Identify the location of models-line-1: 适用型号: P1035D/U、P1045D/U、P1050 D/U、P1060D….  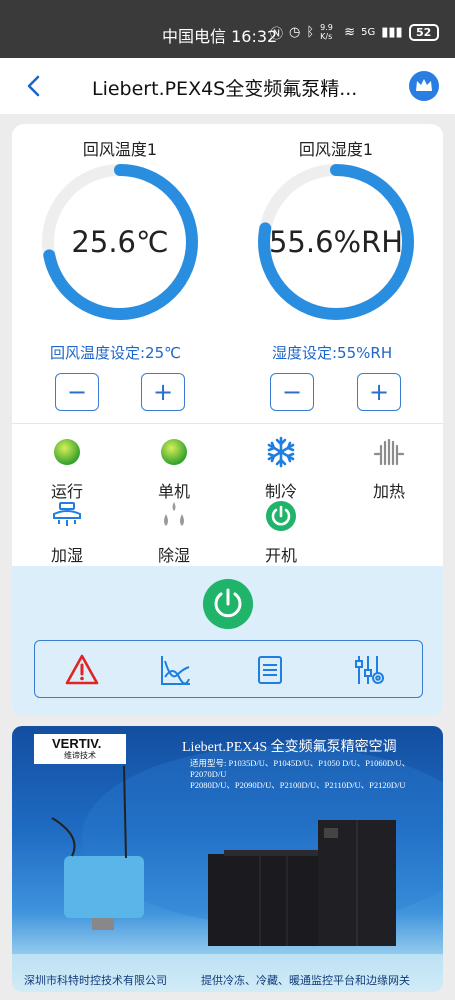
(300, 768).